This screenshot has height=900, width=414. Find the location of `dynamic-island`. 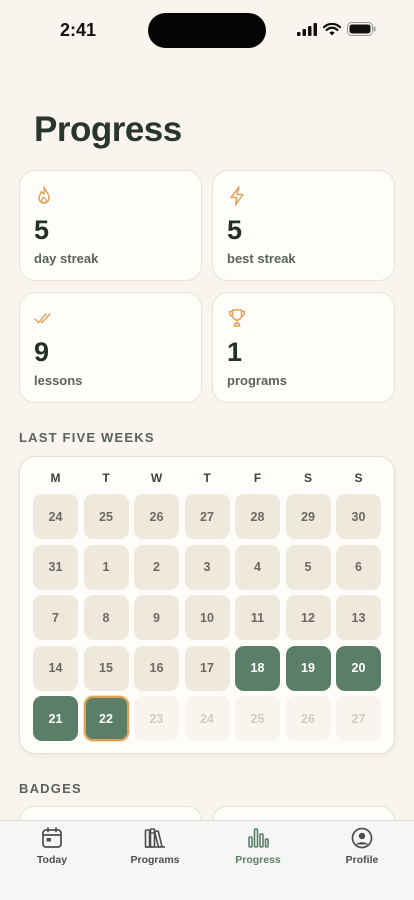

dynamic-island is located at coordinates (207, 30).